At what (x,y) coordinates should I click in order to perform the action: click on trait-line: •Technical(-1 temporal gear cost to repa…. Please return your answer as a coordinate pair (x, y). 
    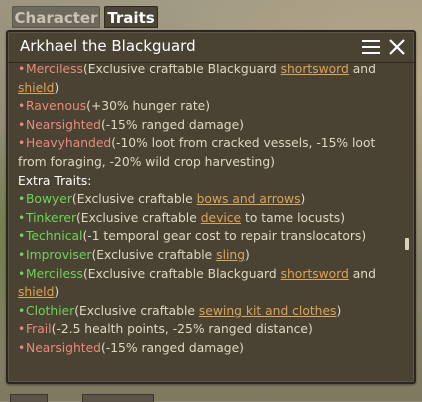
    Looking at the image, I should click on (192, 236).